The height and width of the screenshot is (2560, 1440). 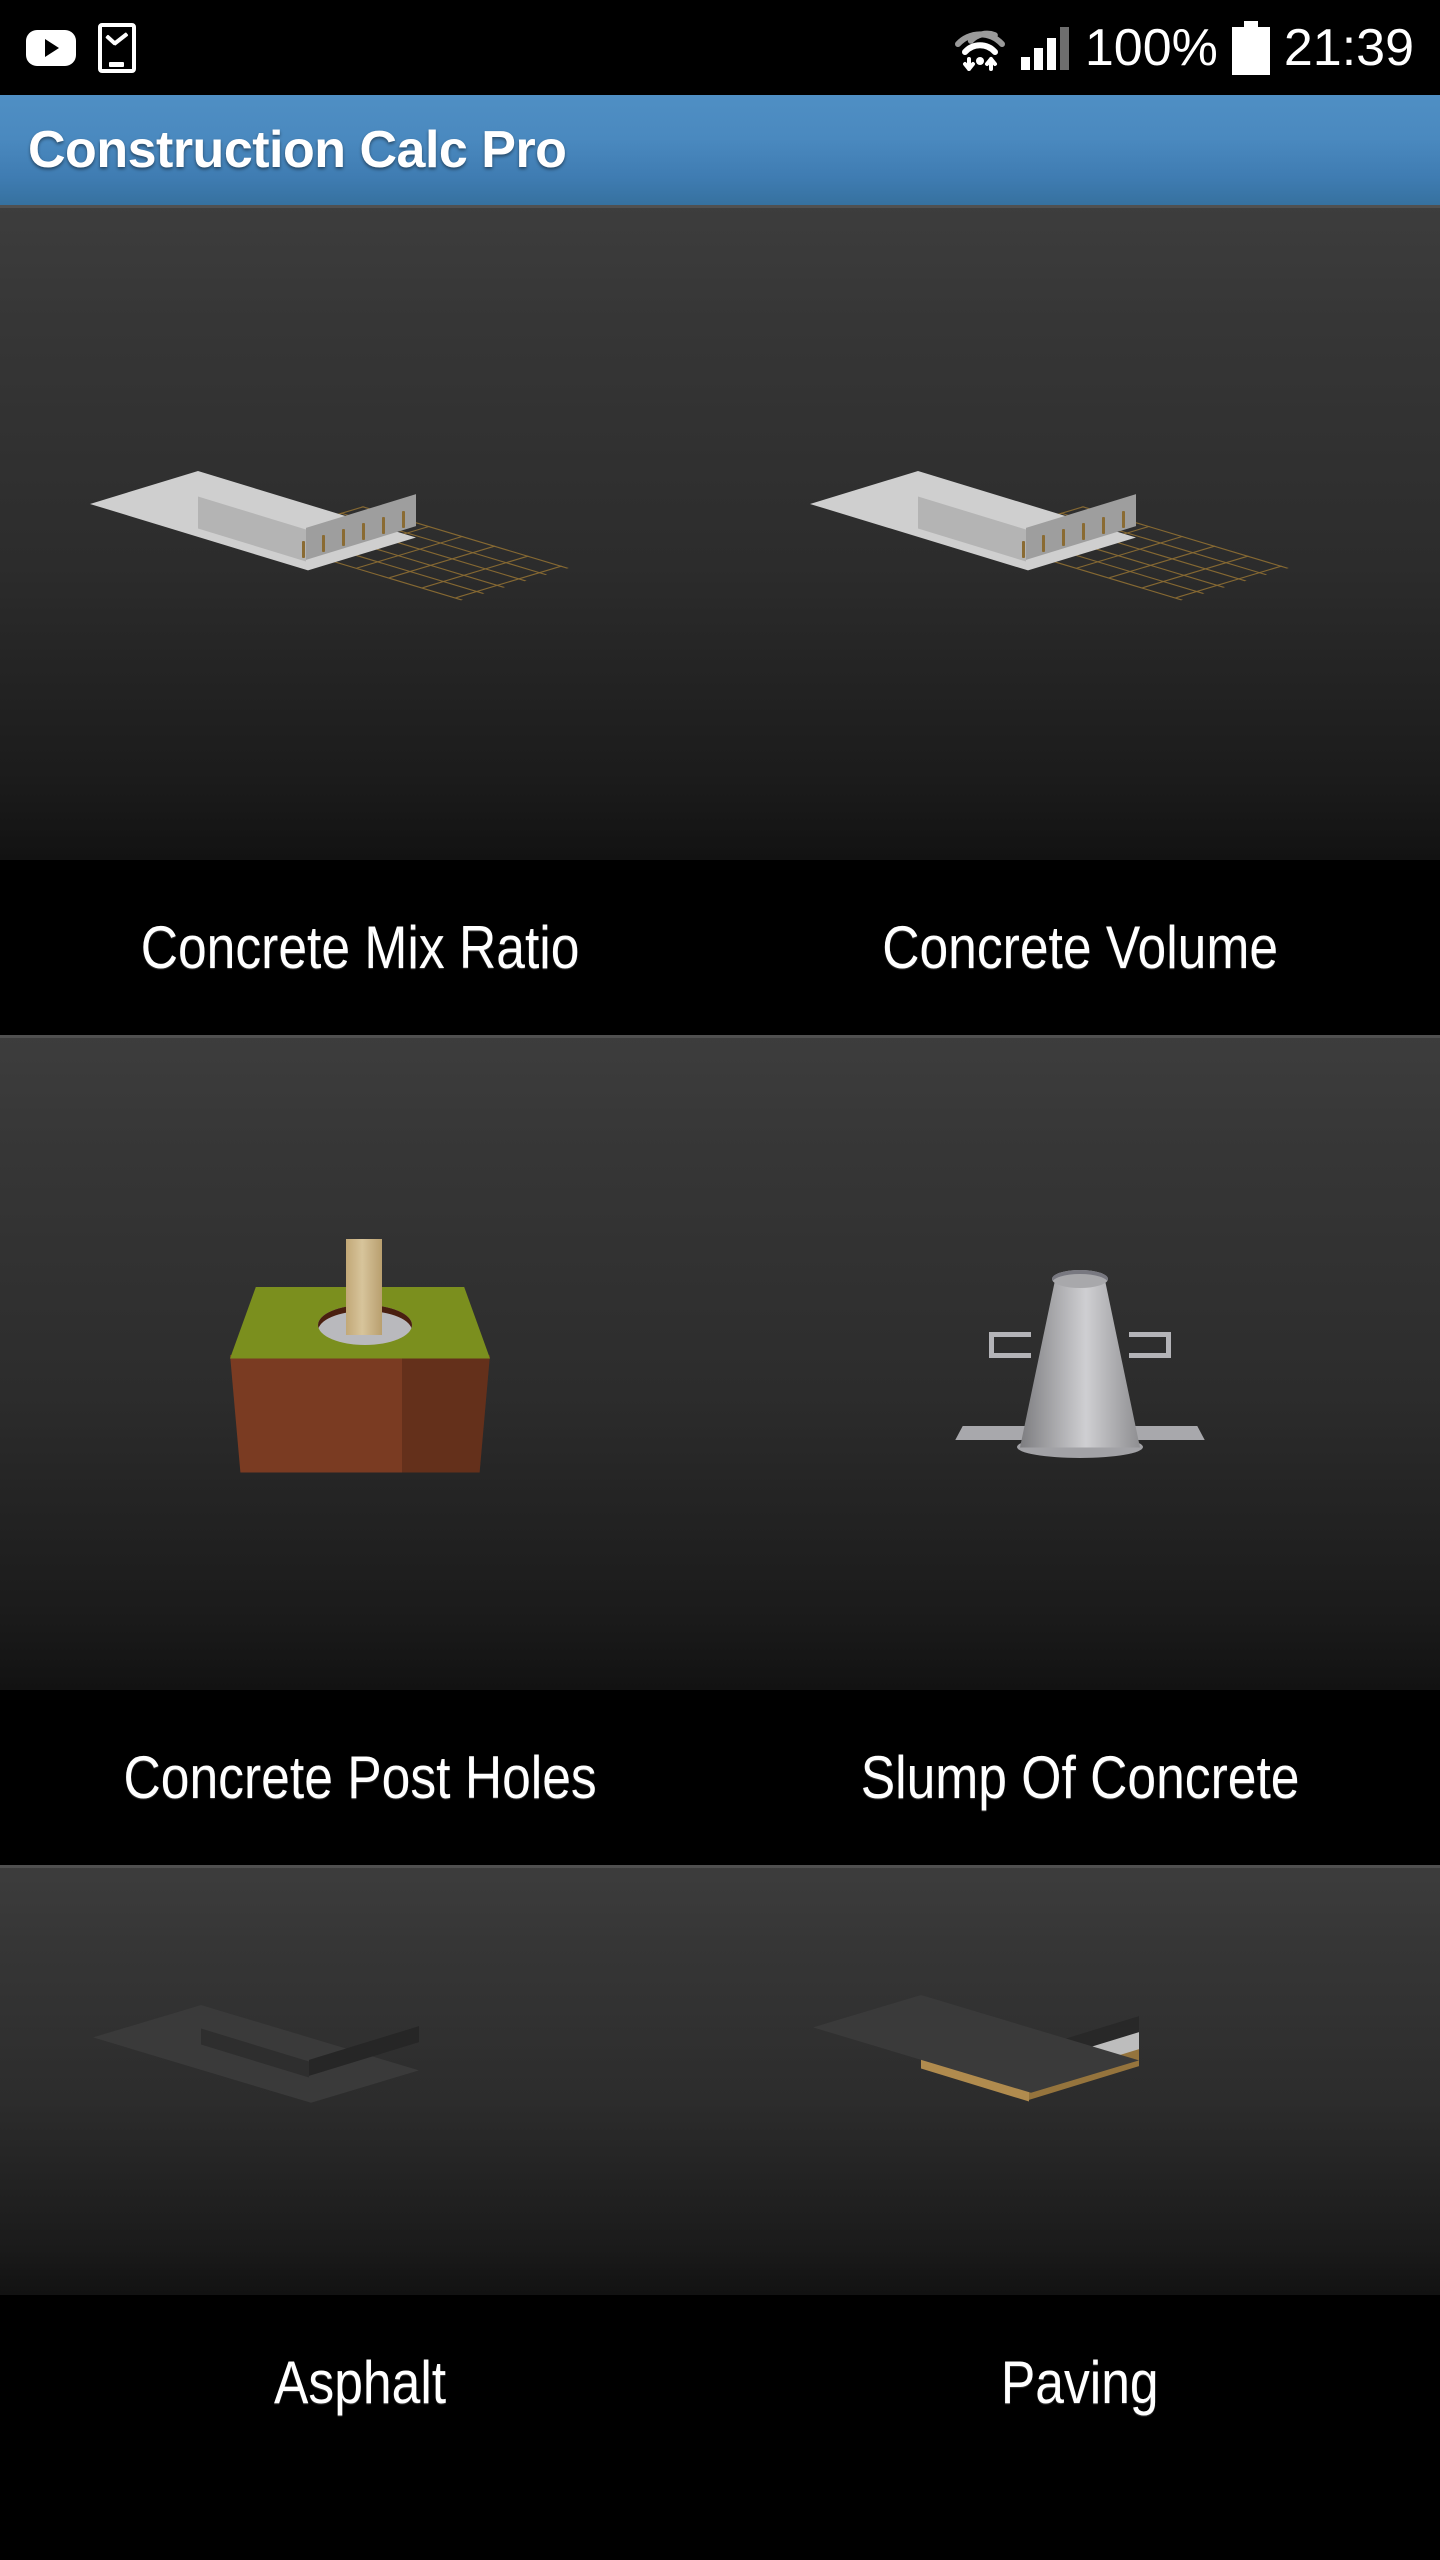 What do you see at coordinates (1151, 47) in the screenshot?
I see `battery-percent-label: 100%` at bounding box center [1151, 47].